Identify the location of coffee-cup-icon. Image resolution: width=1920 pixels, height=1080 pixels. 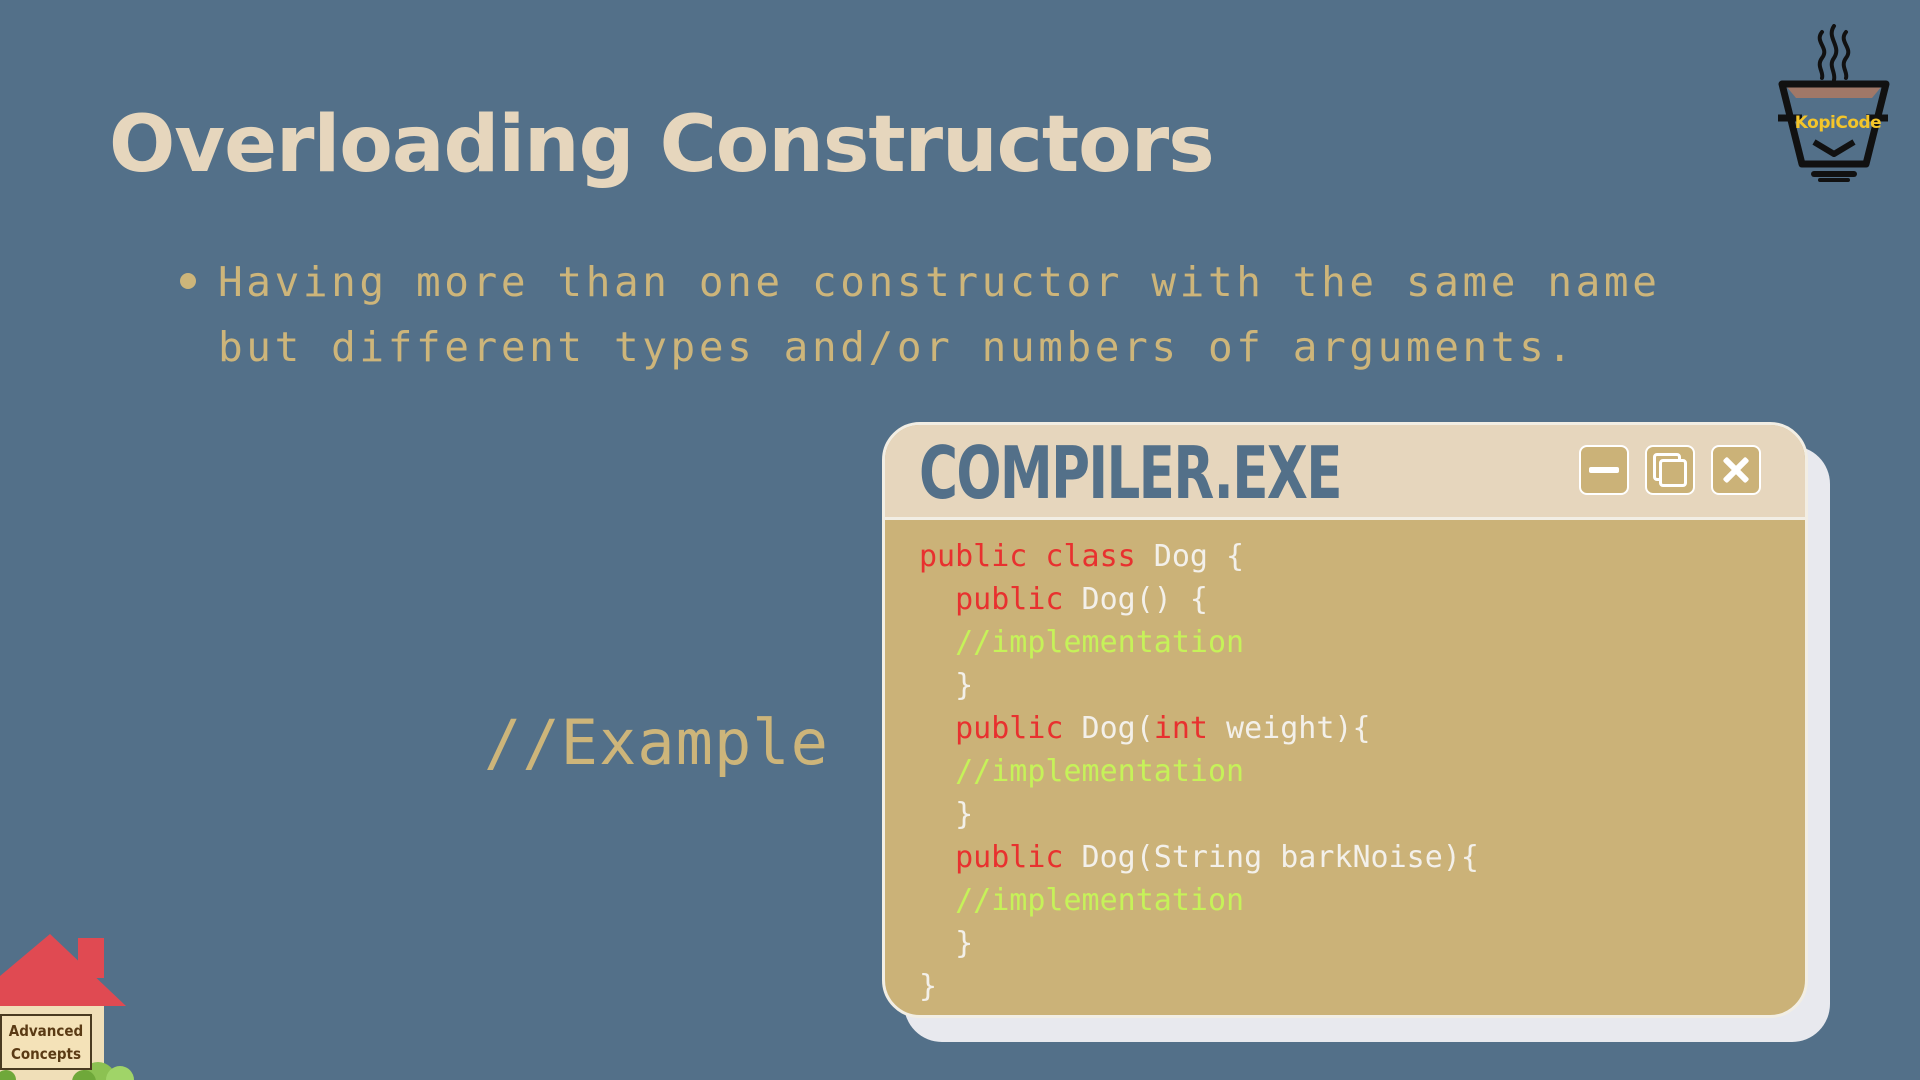
(1834, 103).